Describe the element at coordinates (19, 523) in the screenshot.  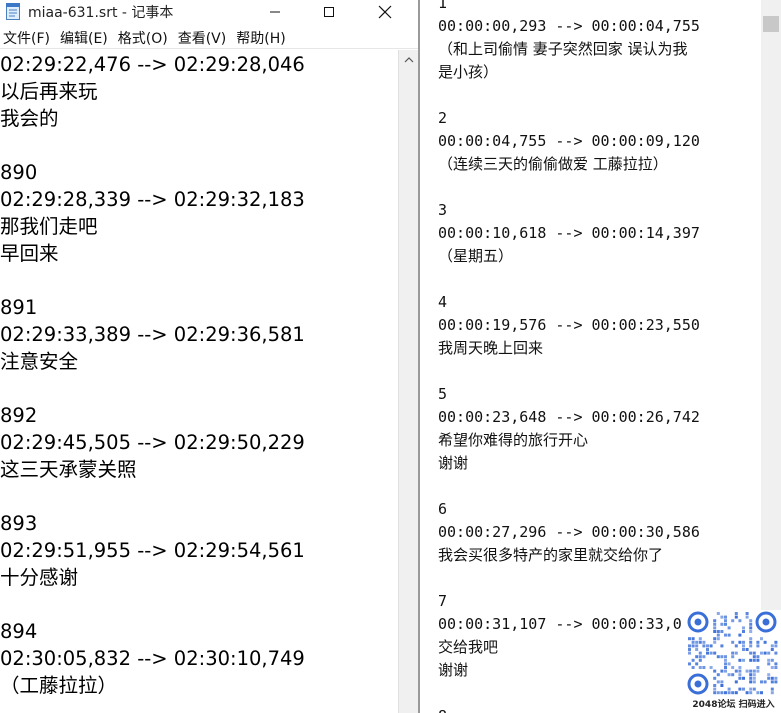
I see `editor-line: 893` at that location.